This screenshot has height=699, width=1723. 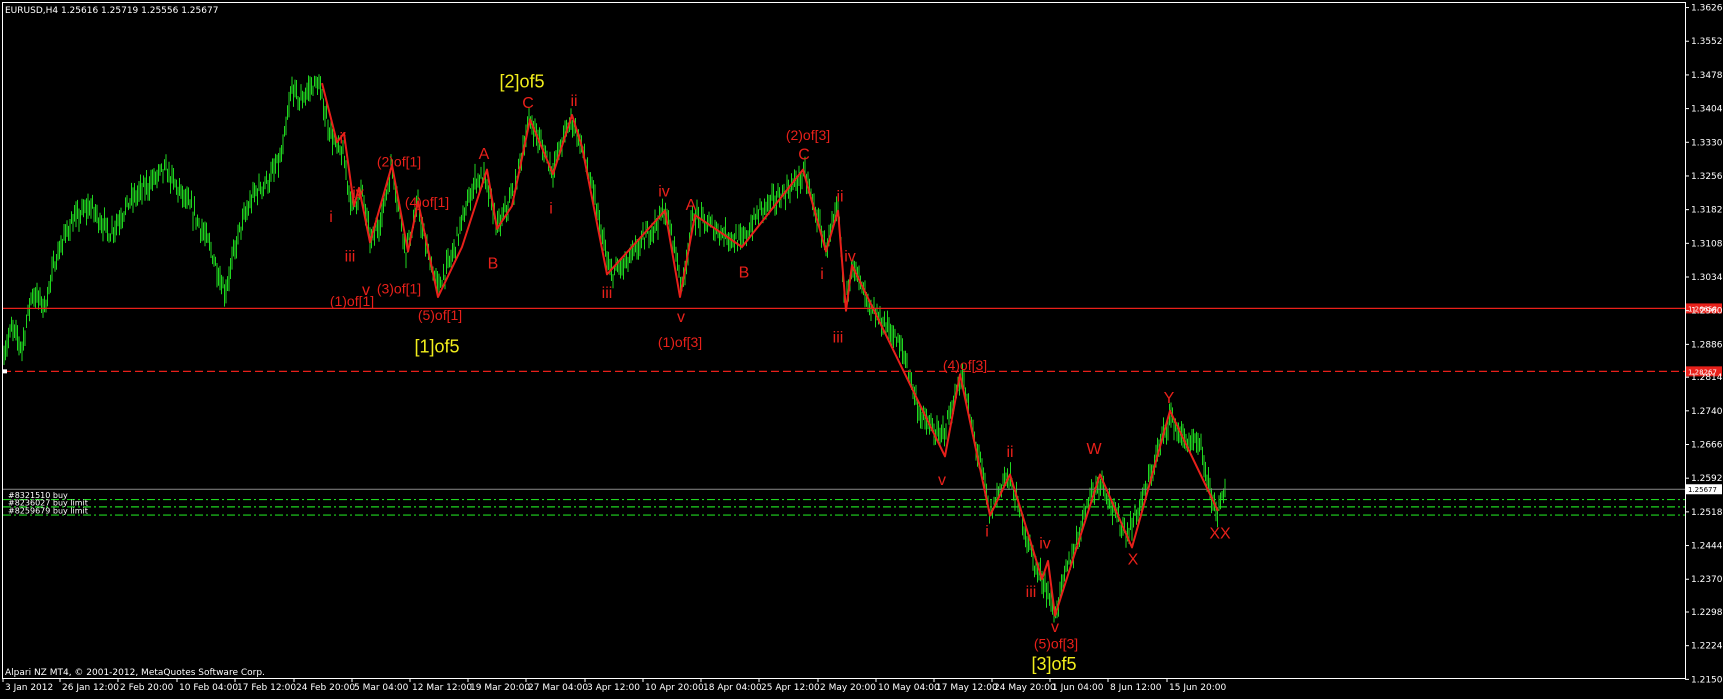 I want to click on wave-label-26: i, so click(x=822, y=274).